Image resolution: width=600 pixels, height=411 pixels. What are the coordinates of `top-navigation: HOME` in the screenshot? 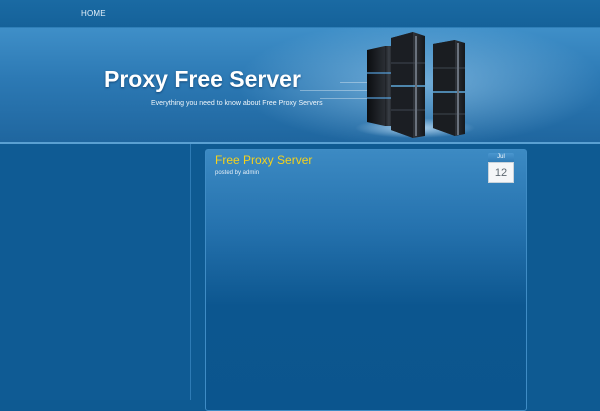 It's located at (300, 14).